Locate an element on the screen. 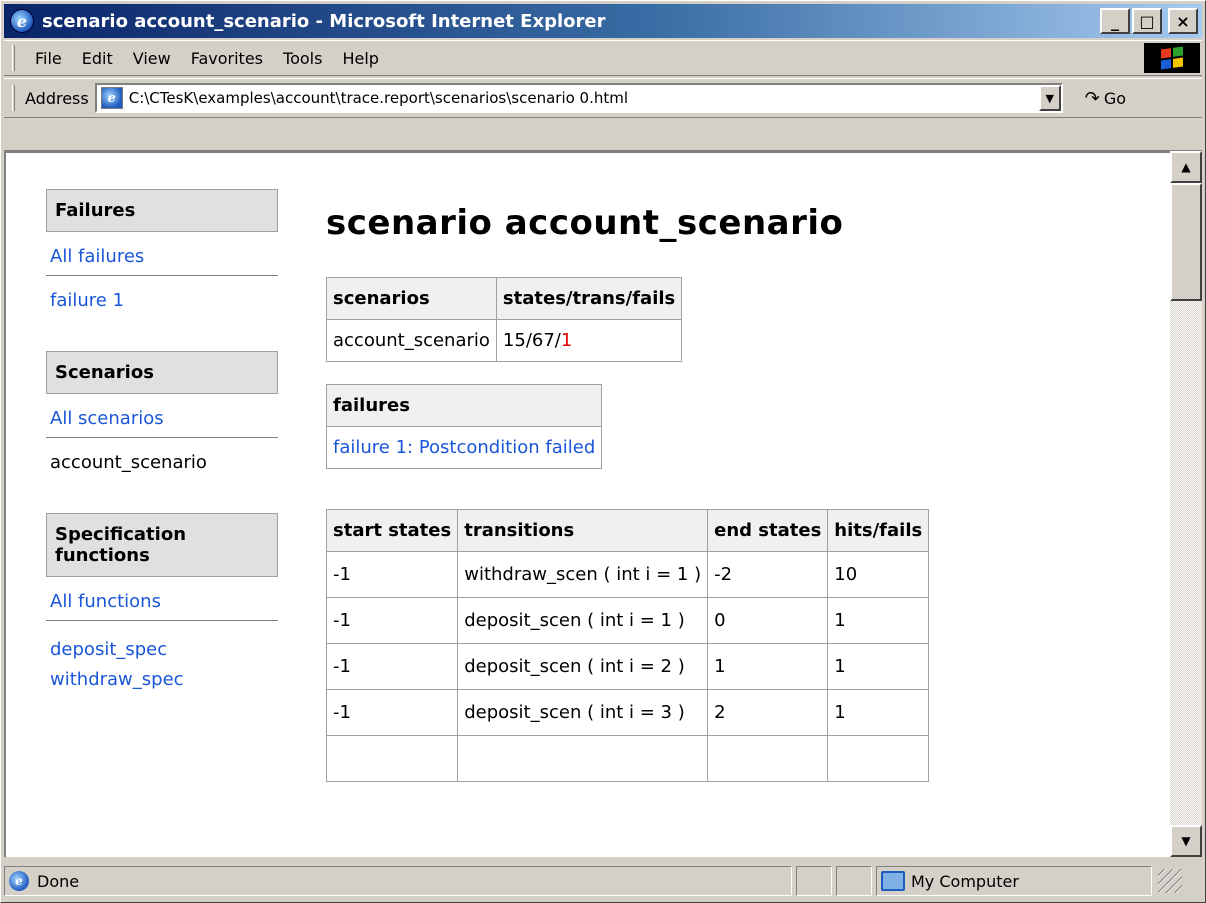 This screenshot has height=903, width=1206. go-button: ↷ Go is located at coordinates (1105, 98).